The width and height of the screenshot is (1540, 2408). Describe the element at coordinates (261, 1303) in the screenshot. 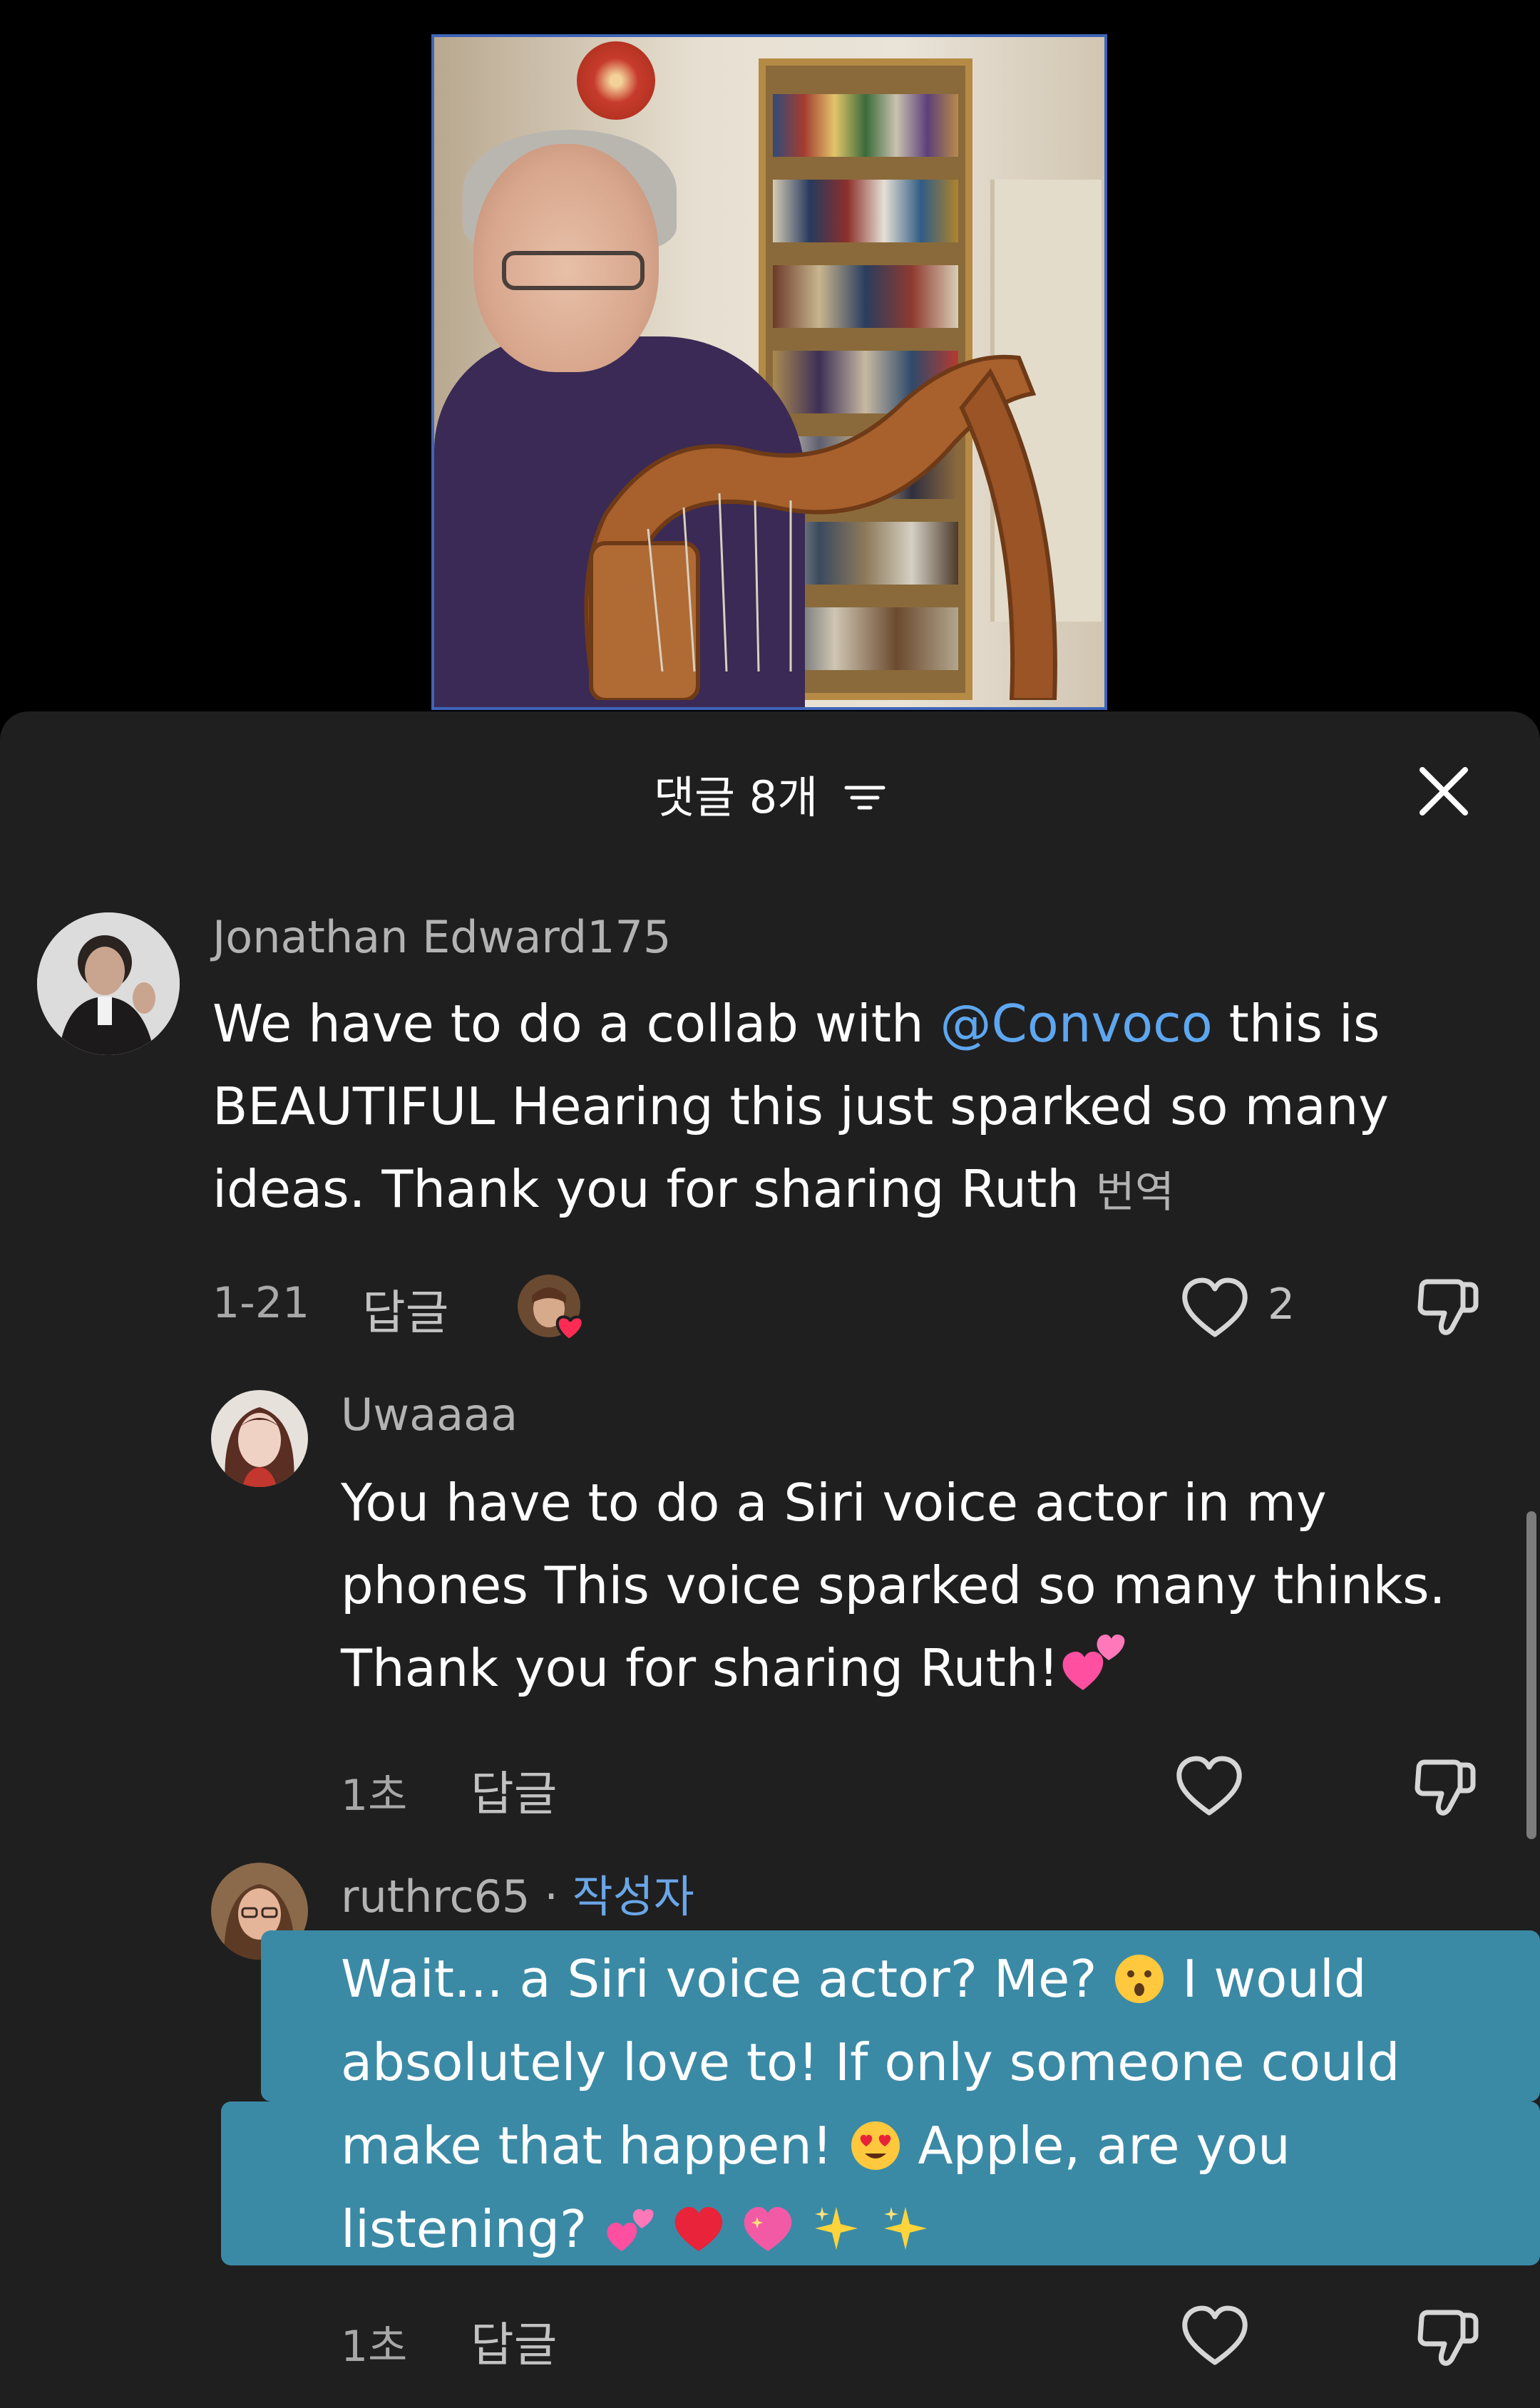

I see `comment-date: 1-21` at that location.